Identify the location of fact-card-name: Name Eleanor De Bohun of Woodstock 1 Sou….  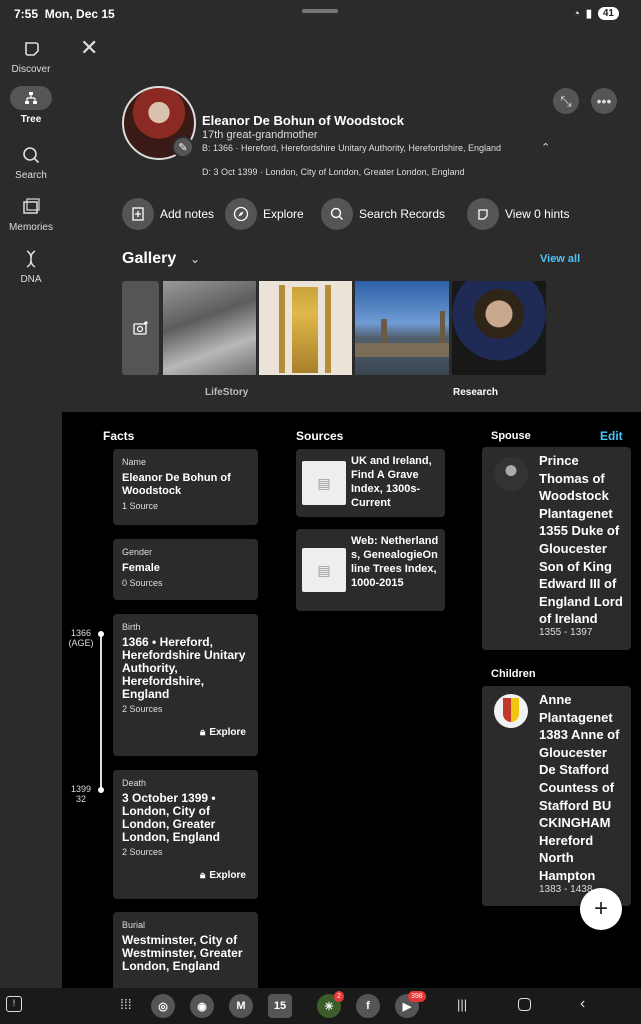
(185, 487).